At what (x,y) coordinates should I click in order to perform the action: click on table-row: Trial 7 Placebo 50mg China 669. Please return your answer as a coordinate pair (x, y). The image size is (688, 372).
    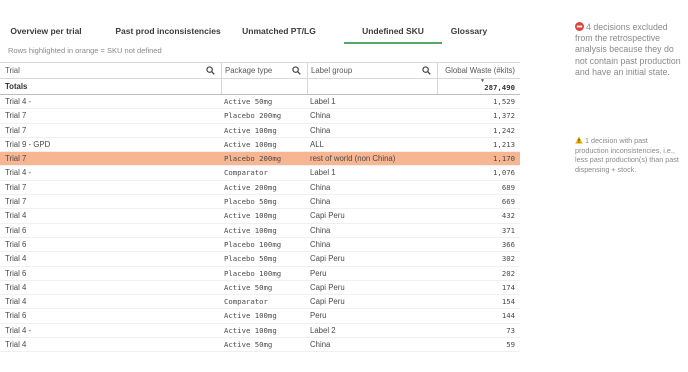
    Looking at the image, I should click on (260, 202).